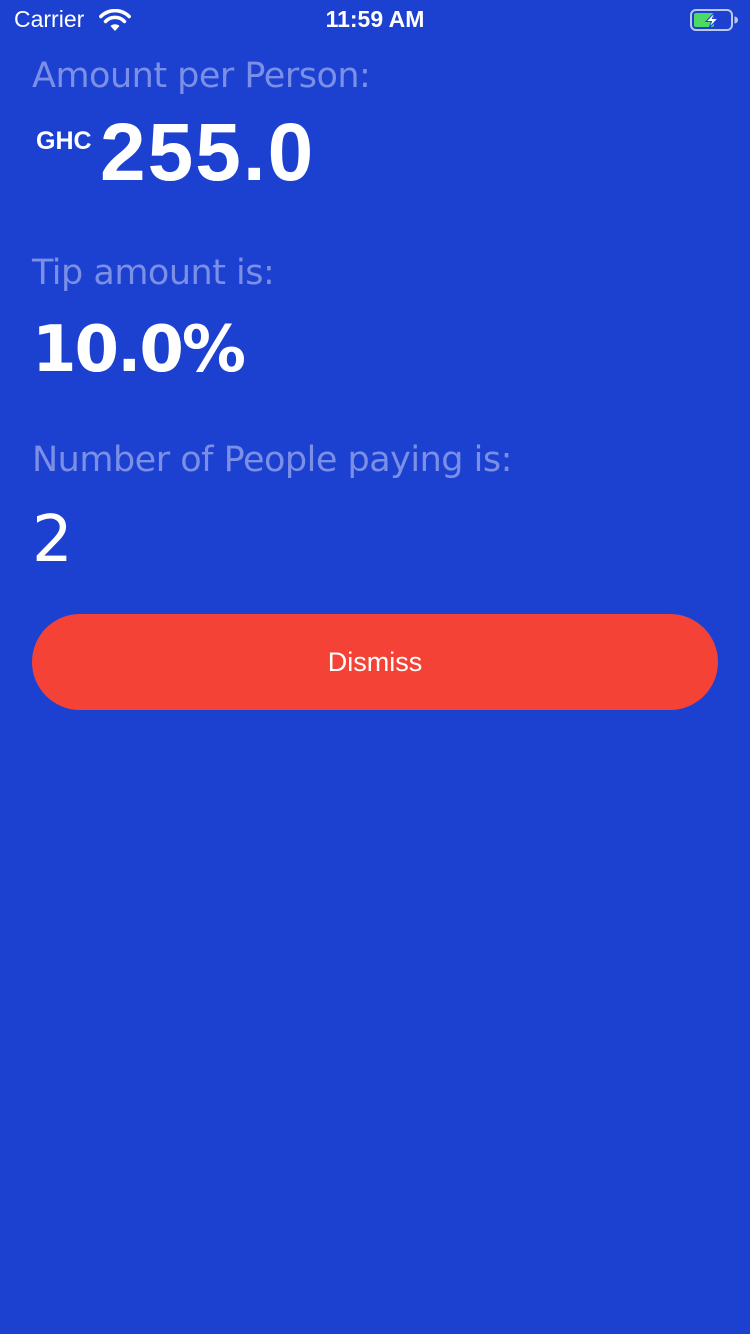  What do you see at coordinates (714, 20) in the screenshot?
I see `battery-charging-icon` at bounding box center [714, 20].